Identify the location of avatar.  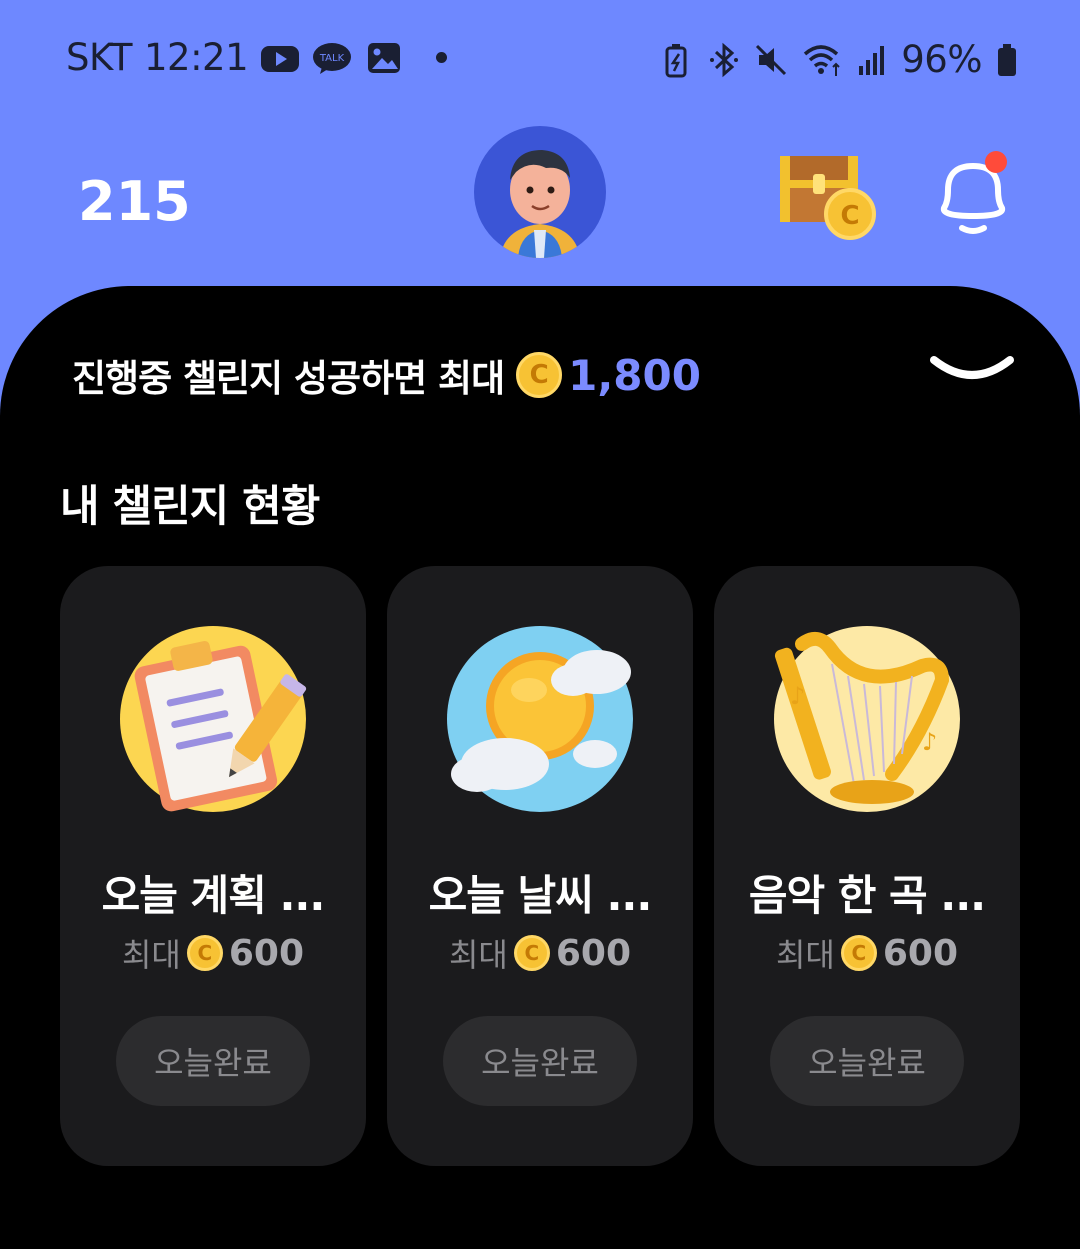
(540, 192).